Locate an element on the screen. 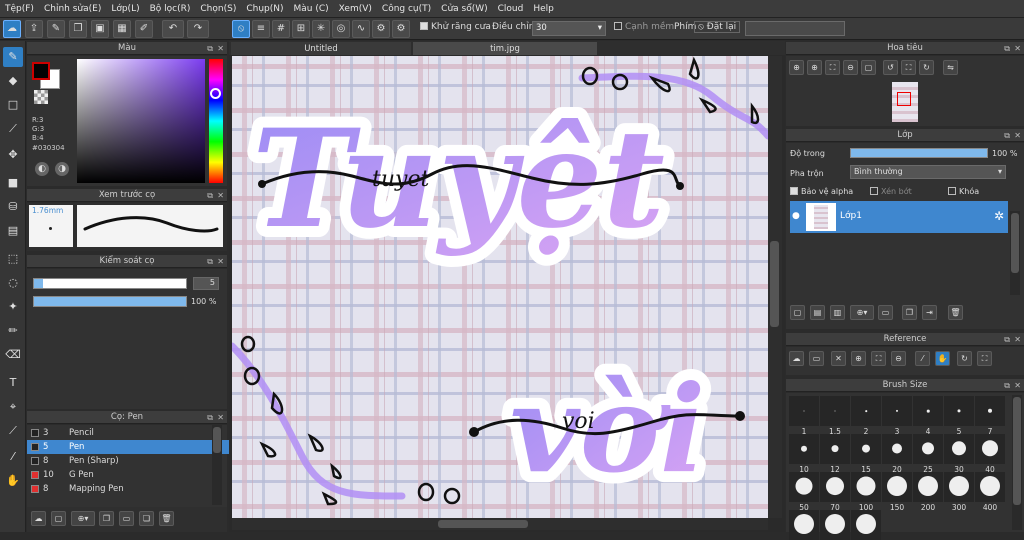  ref-rotate-icon: ↻ is located at coordinates (964, 358).